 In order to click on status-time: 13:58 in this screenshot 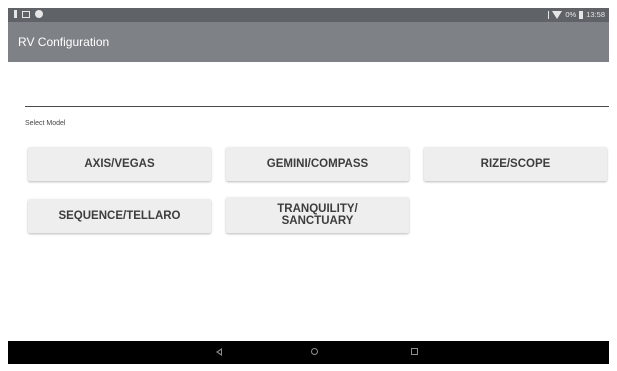, I will do `click(595, 14)`.